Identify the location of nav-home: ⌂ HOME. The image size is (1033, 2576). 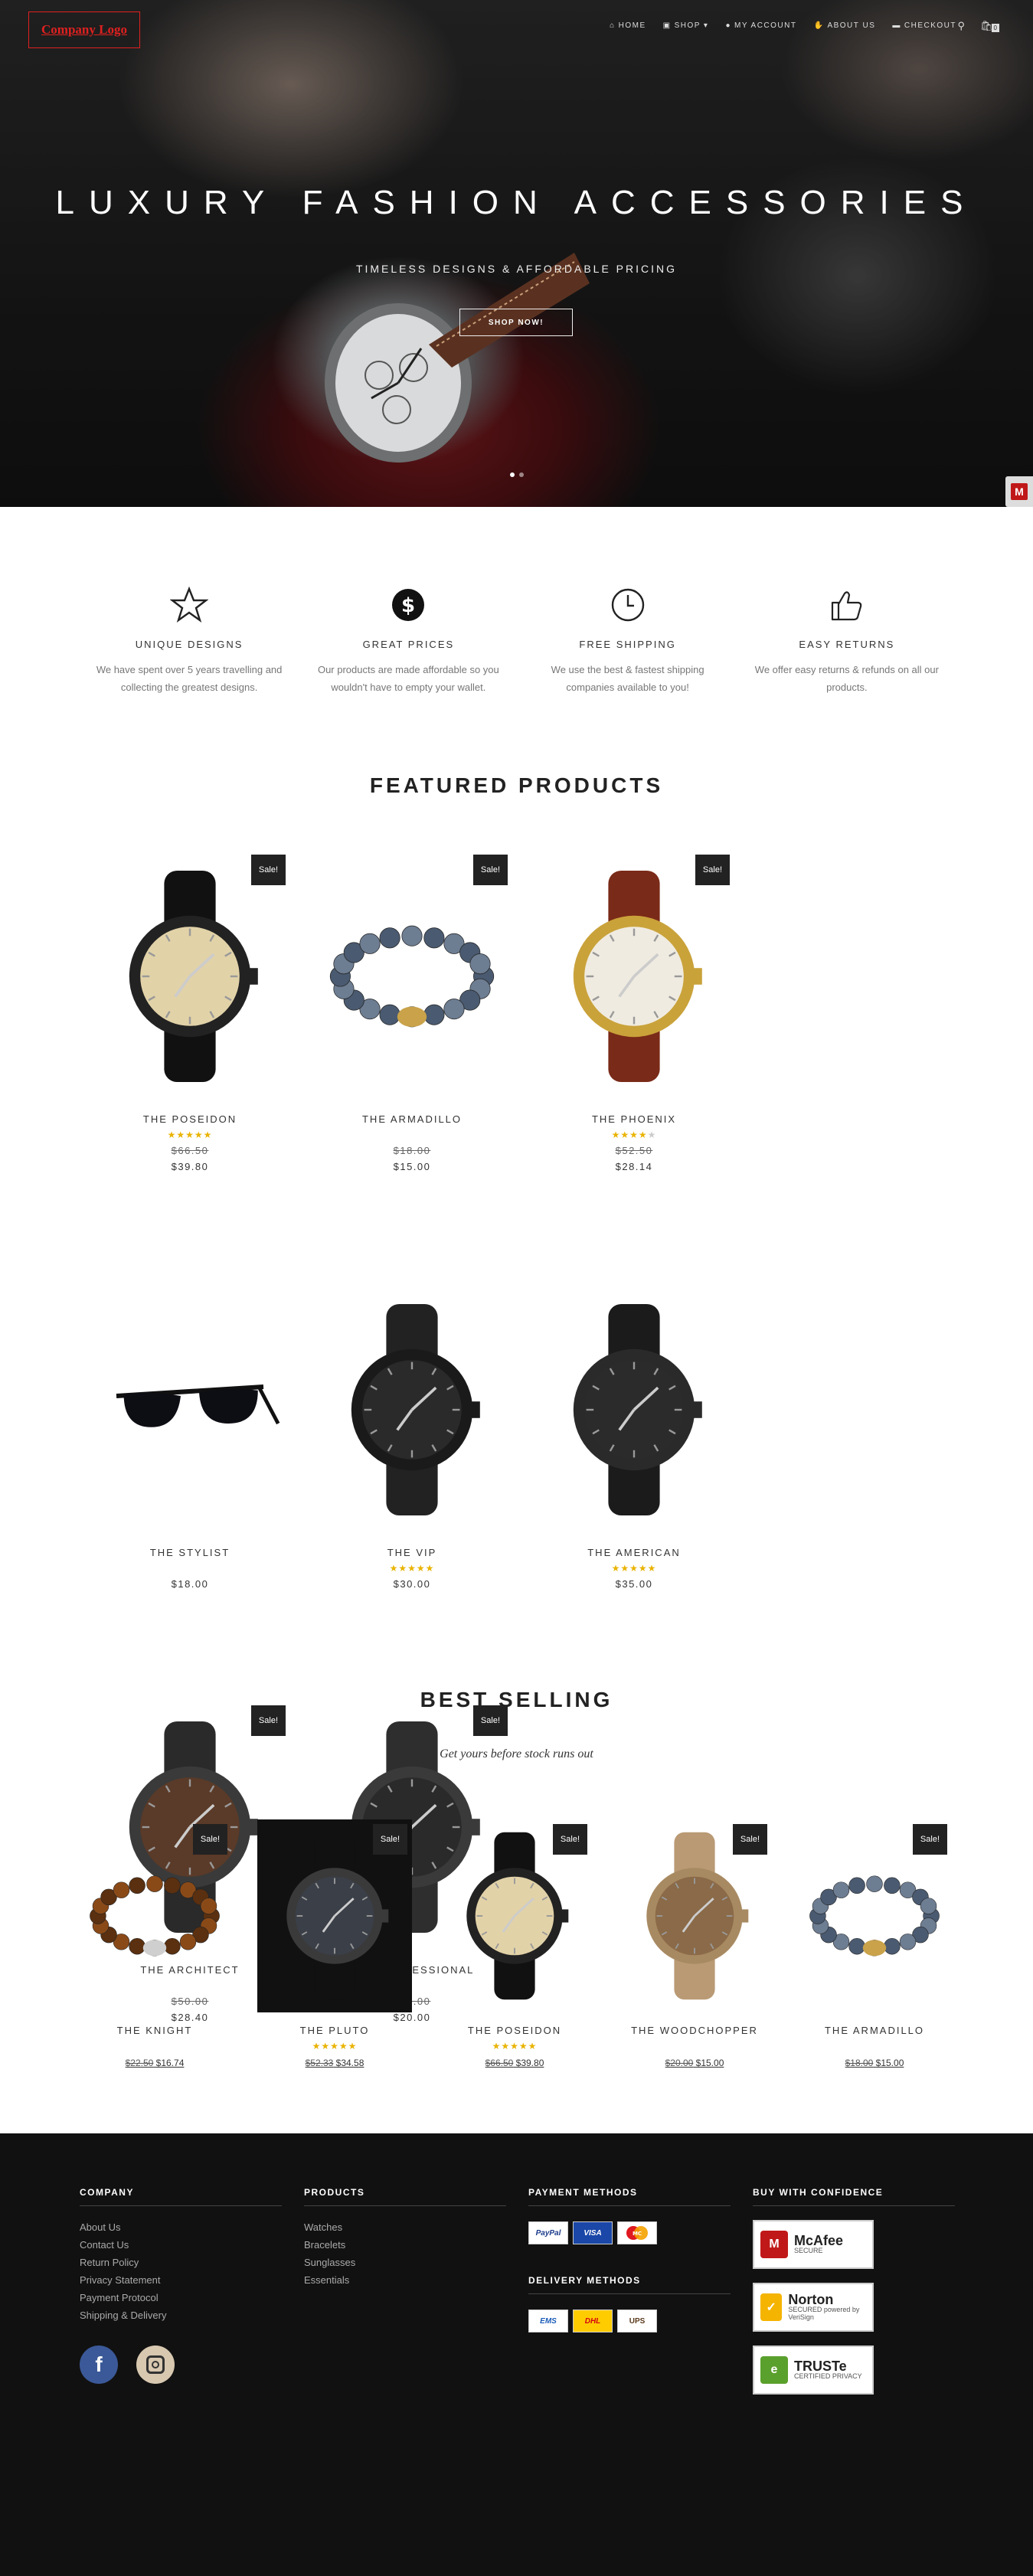
(628, 25).